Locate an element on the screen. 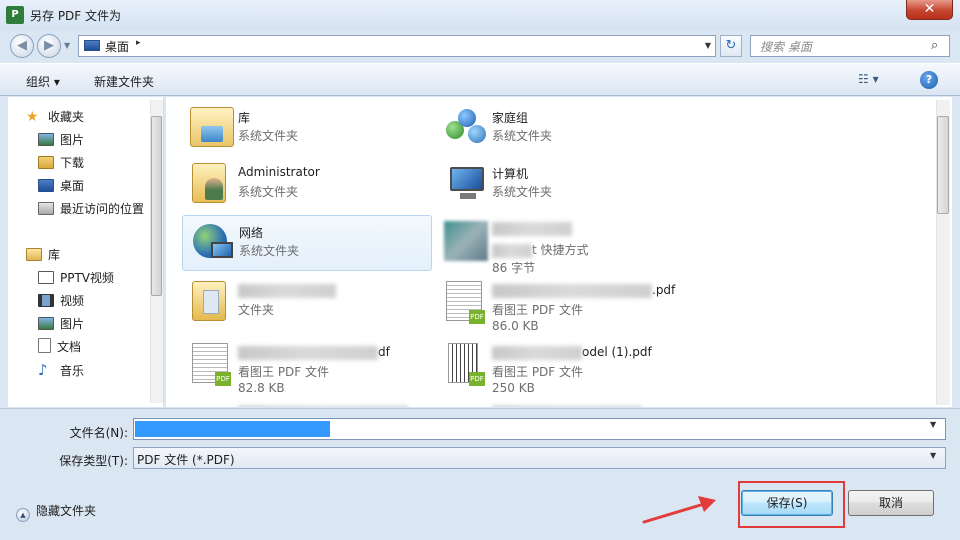 This screenshot has width=960, height=540. recent-locations-dropdown: ▼ is located at coordinates (67, 45).